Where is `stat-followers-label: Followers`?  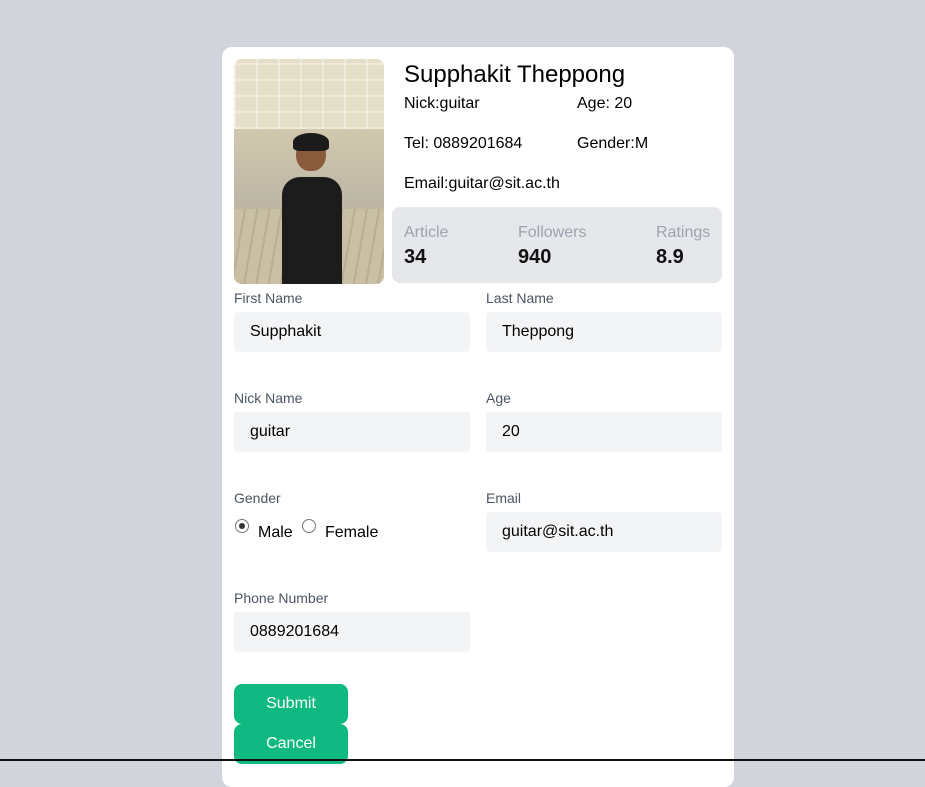
stat-followers-label: Followers is located at coordinates (552, 232).